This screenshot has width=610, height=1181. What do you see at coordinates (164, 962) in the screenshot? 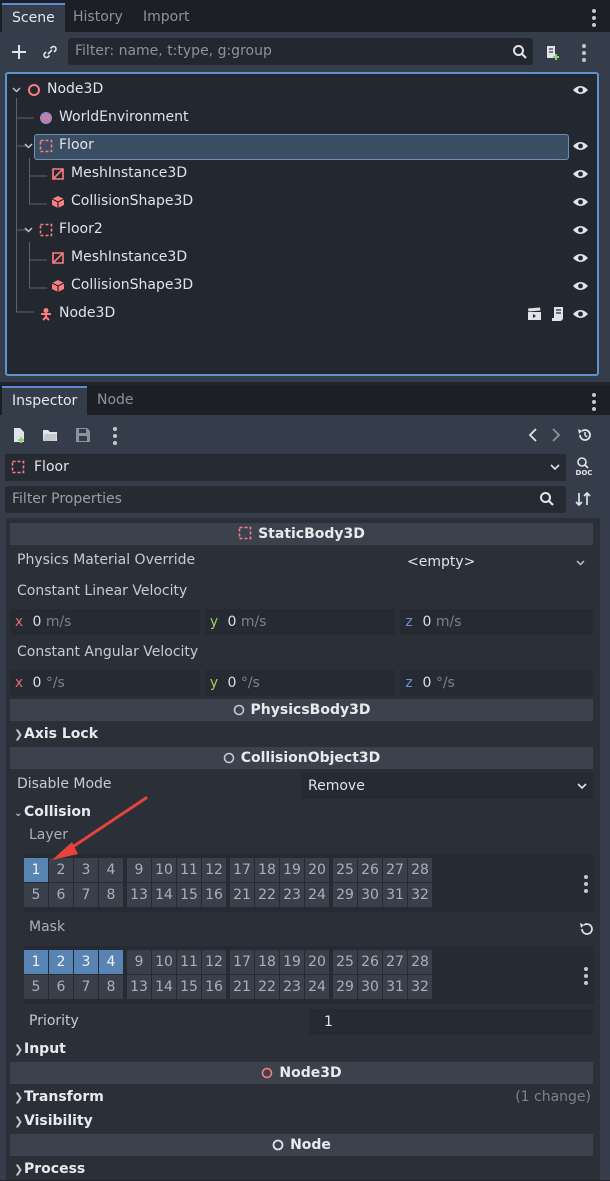
I see `mask-bit-10: 10` at bounding box center [164, 962].